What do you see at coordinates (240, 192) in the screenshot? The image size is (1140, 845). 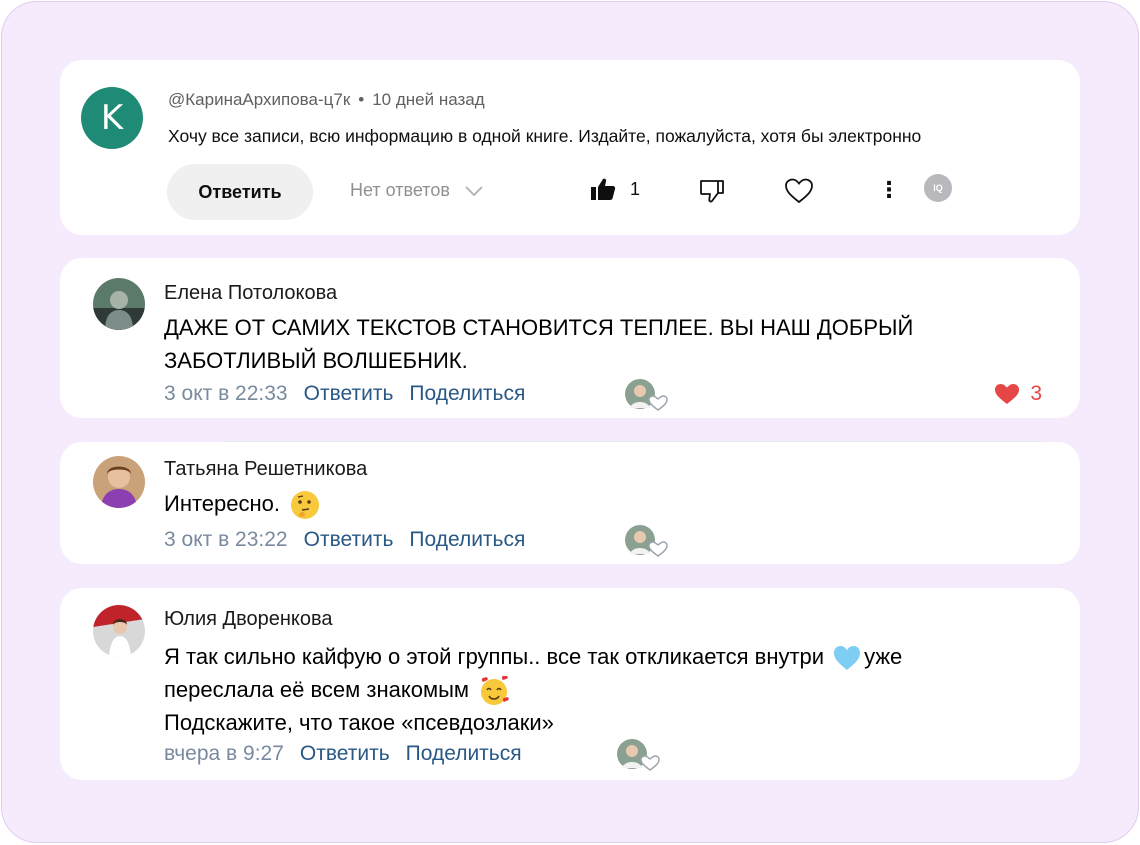 I see `reply-button: Ответить` at bounding box center [240, 192].